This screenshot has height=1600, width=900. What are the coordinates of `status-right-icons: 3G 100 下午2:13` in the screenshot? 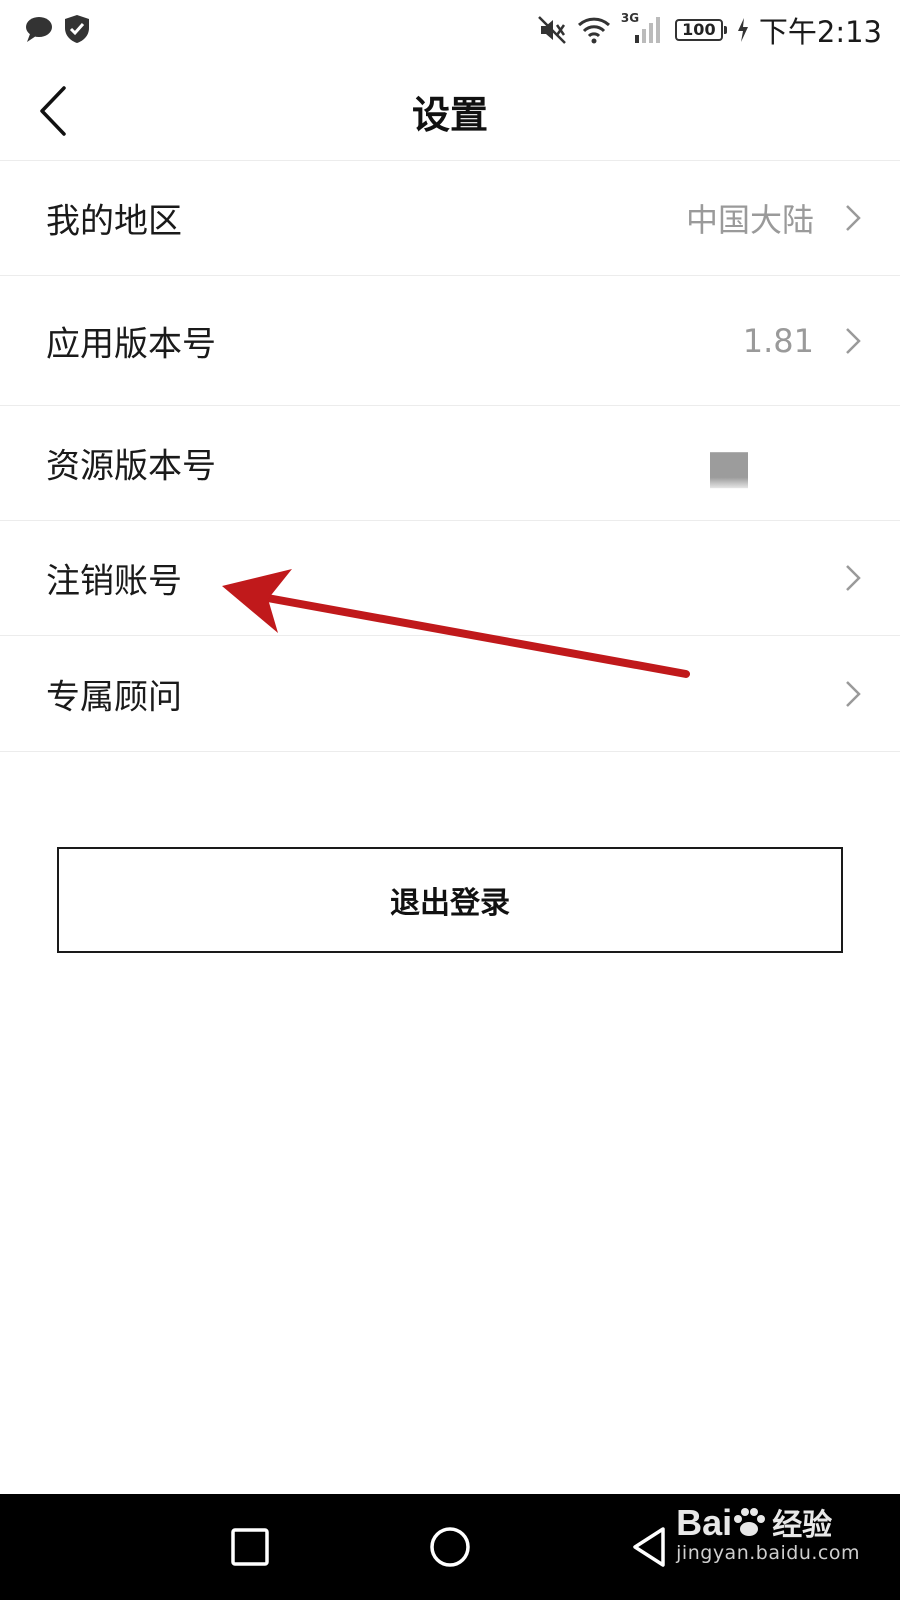 It's located at (709, 30).